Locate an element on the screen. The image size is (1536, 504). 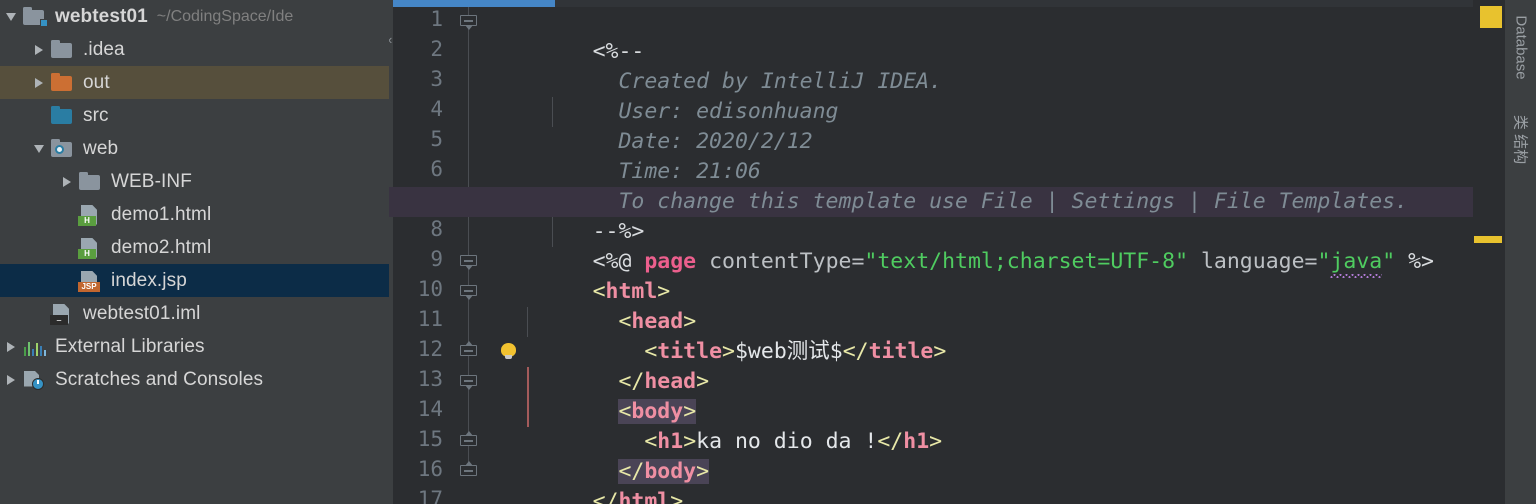
code-line-16: </html> is located at coordinates (586, 480).